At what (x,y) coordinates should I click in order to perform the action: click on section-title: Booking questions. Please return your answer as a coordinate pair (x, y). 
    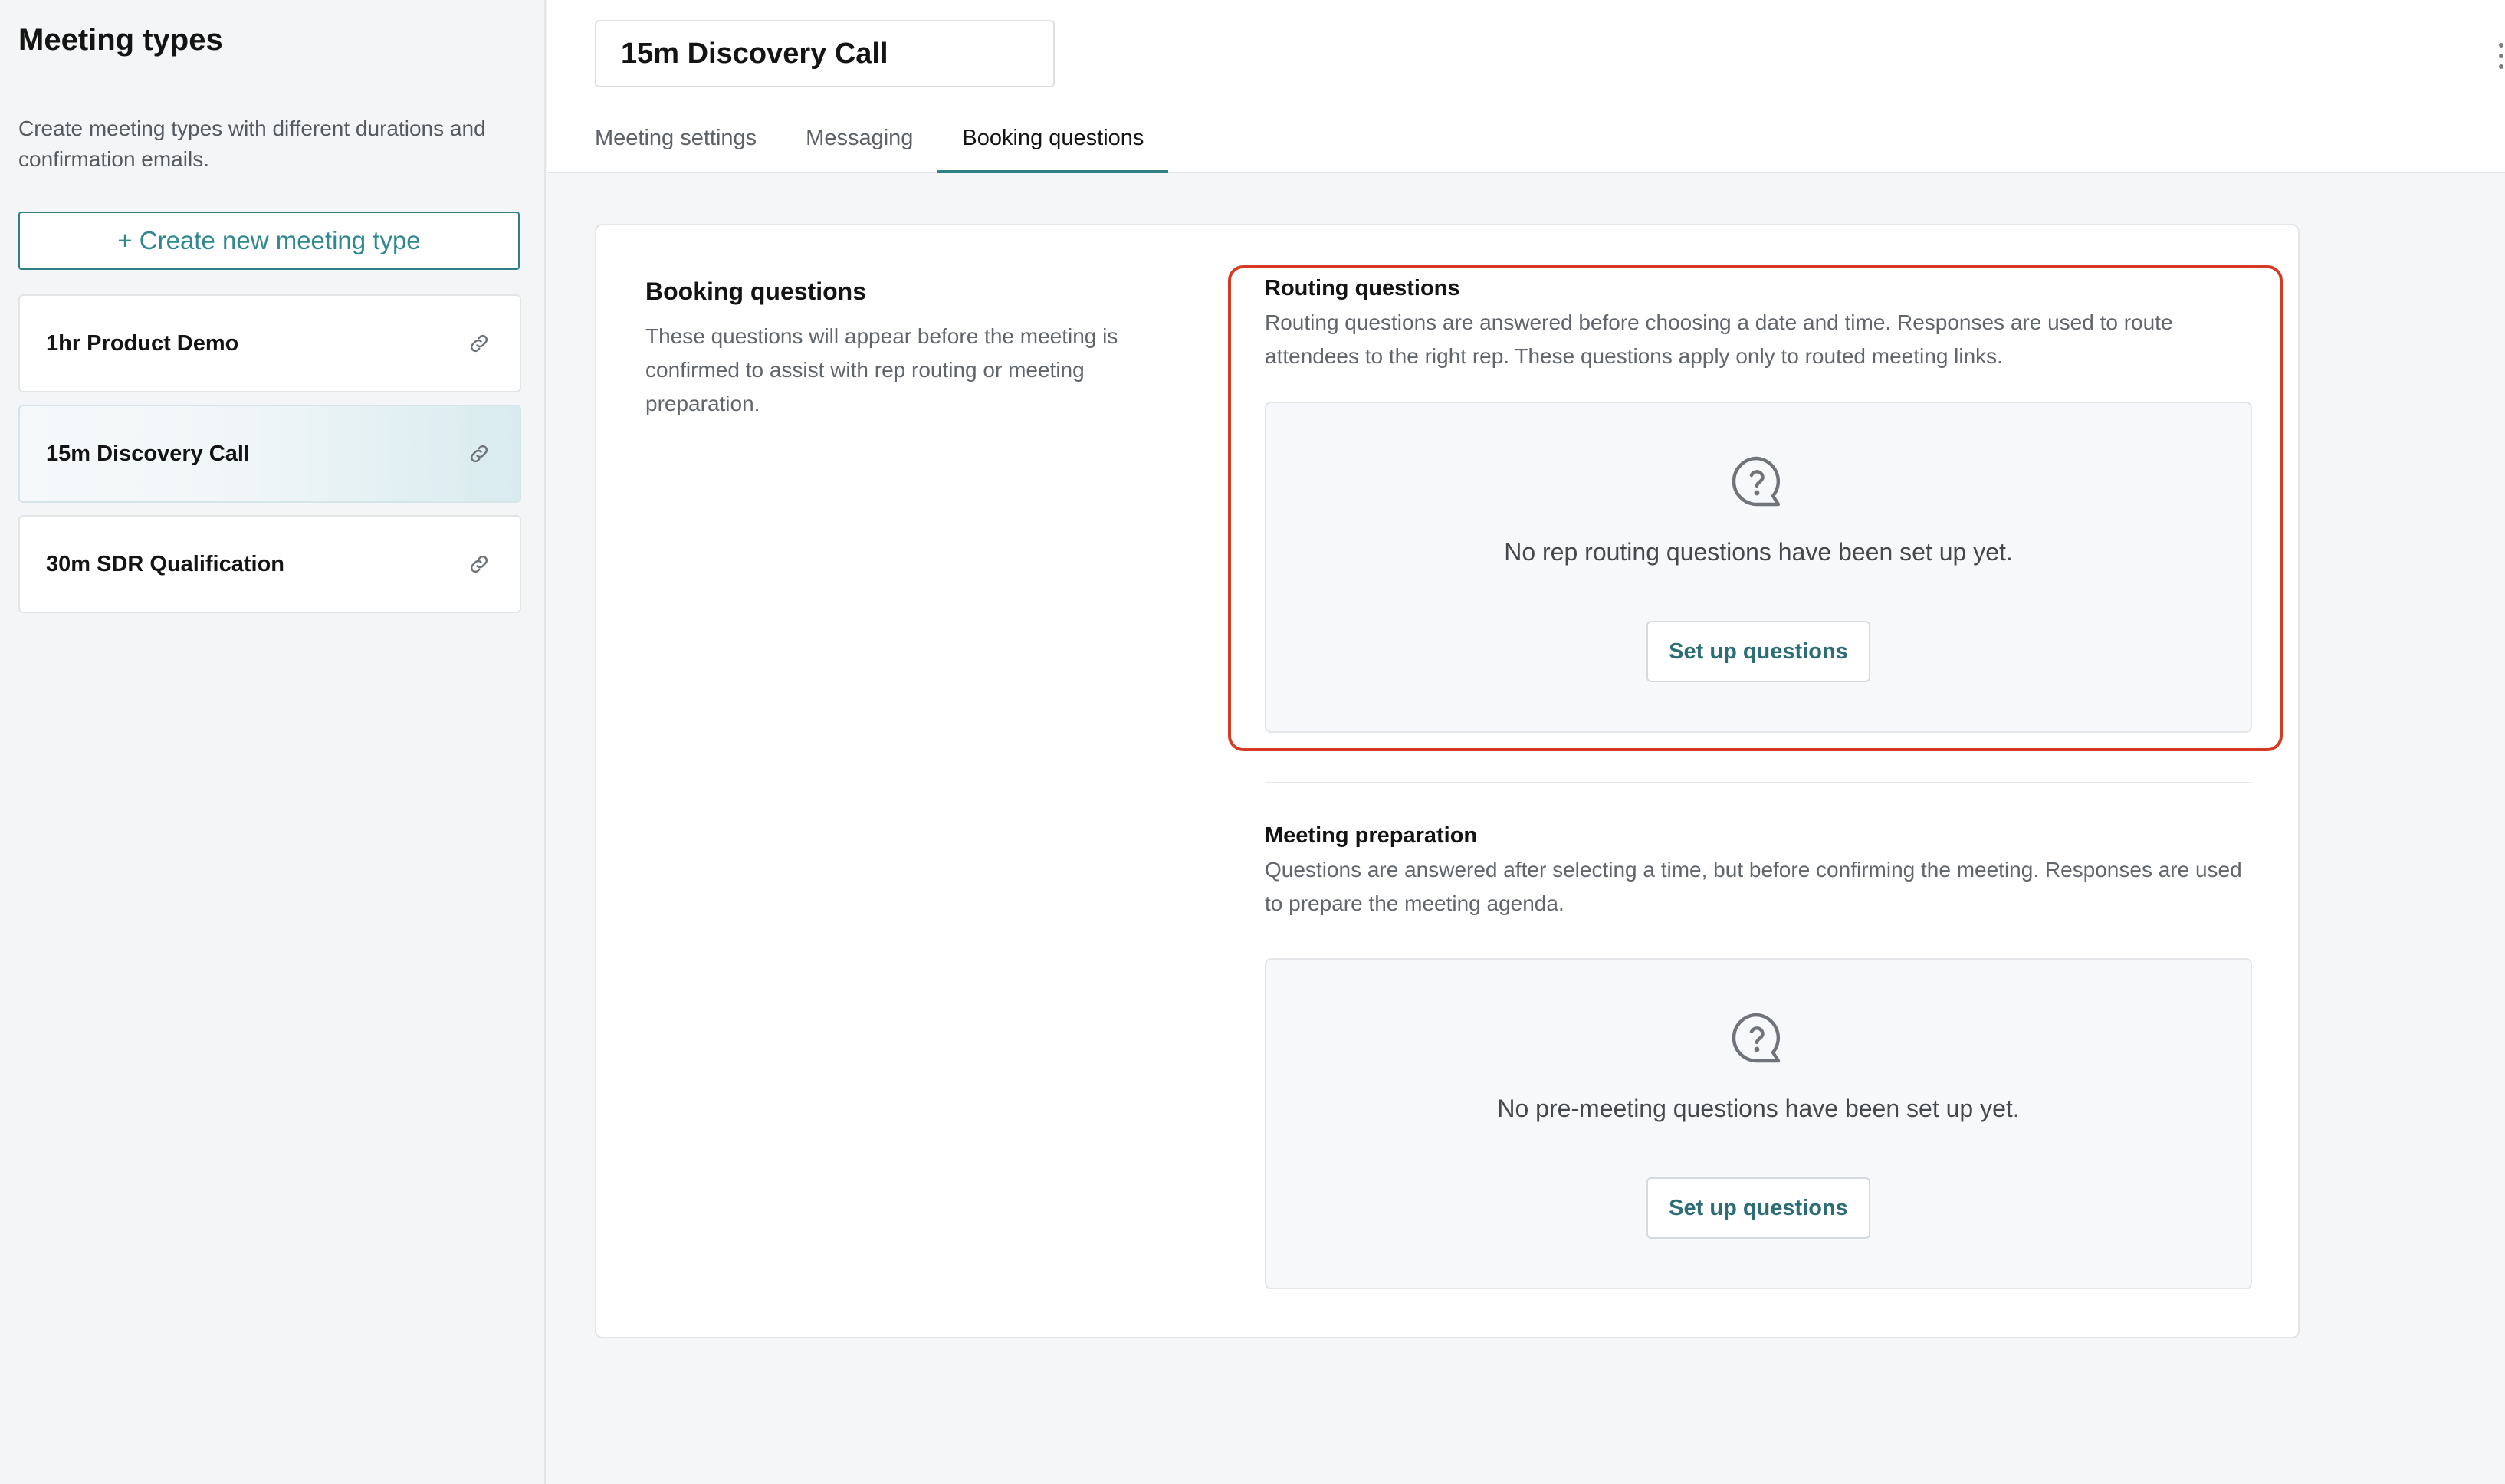
    Looking at the image, I should click on (756, 291).